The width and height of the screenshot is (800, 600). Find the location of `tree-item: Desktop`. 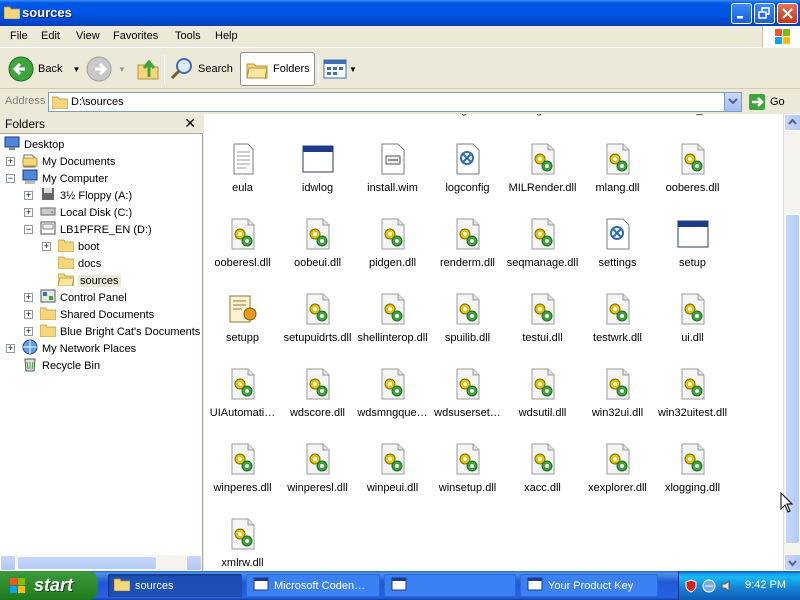

tree-item: Desktop is located at coordinates (34, 144).